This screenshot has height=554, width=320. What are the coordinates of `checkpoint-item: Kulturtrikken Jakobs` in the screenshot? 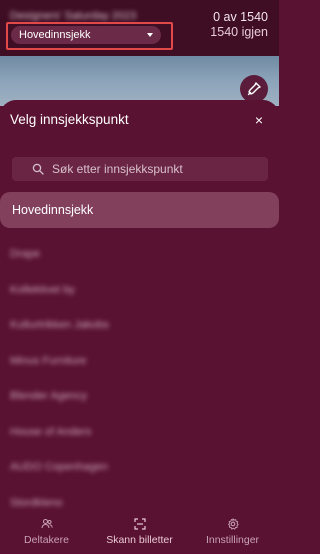 It's located at (140, 337).